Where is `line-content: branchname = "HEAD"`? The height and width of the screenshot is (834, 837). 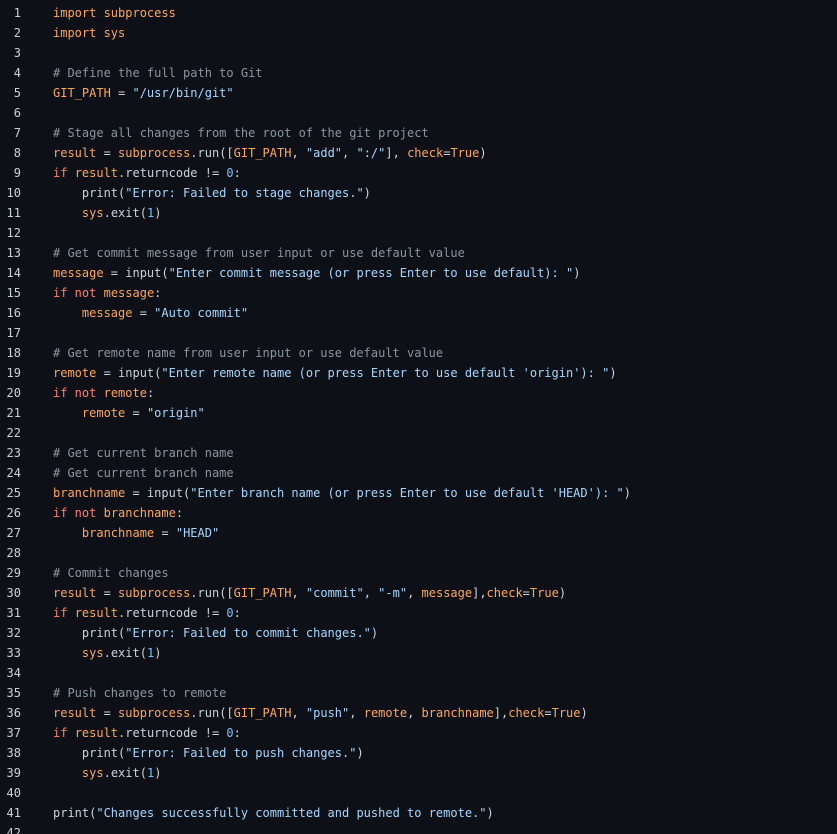
line-content: branchname = "HEAD" is located at coordinates (136, 533).